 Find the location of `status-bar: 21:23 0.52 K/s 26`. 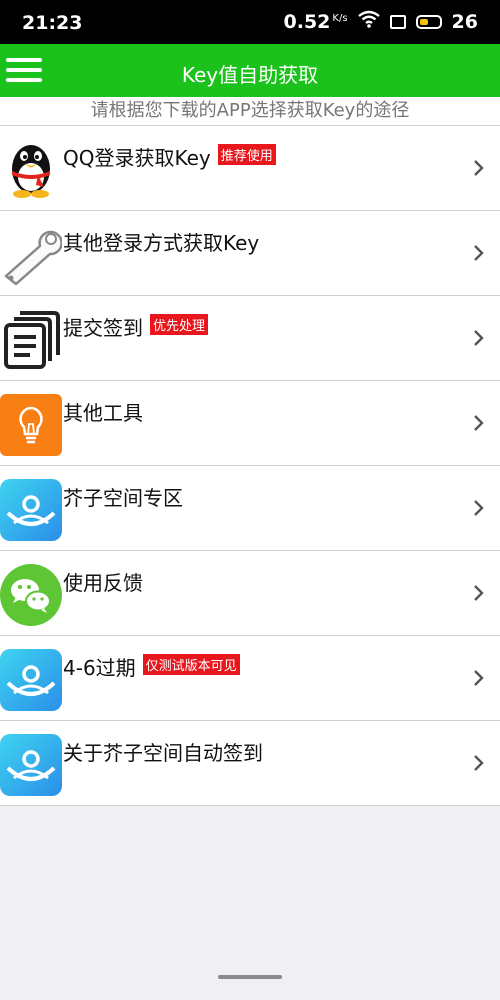

status-bar: 21:23 0.52 K/s 26 is located at coordinates (250, 22).